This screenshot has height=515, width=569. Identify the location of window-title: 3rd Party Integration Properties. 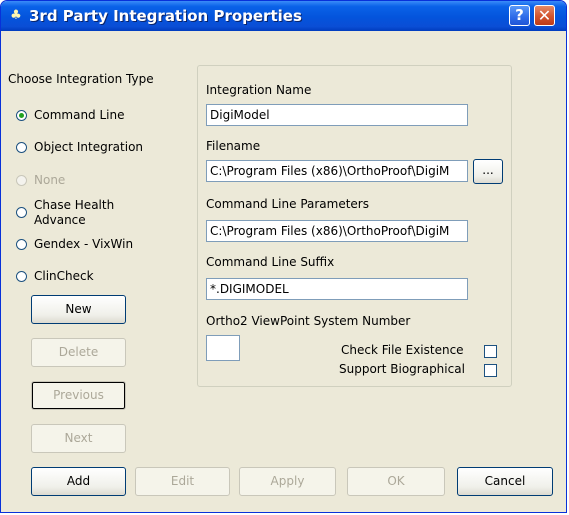
(165, 16).